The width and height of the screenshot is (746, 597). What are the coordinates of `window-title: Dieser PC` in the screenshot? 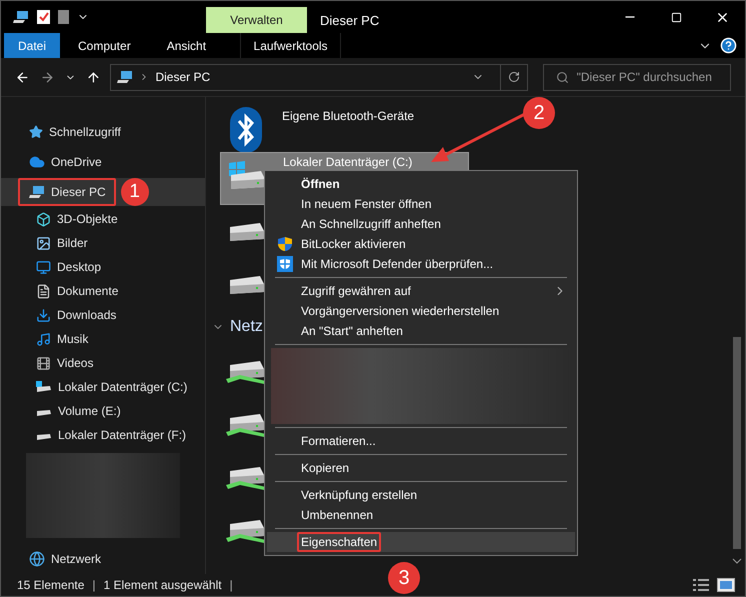 It's located at (349, 21).